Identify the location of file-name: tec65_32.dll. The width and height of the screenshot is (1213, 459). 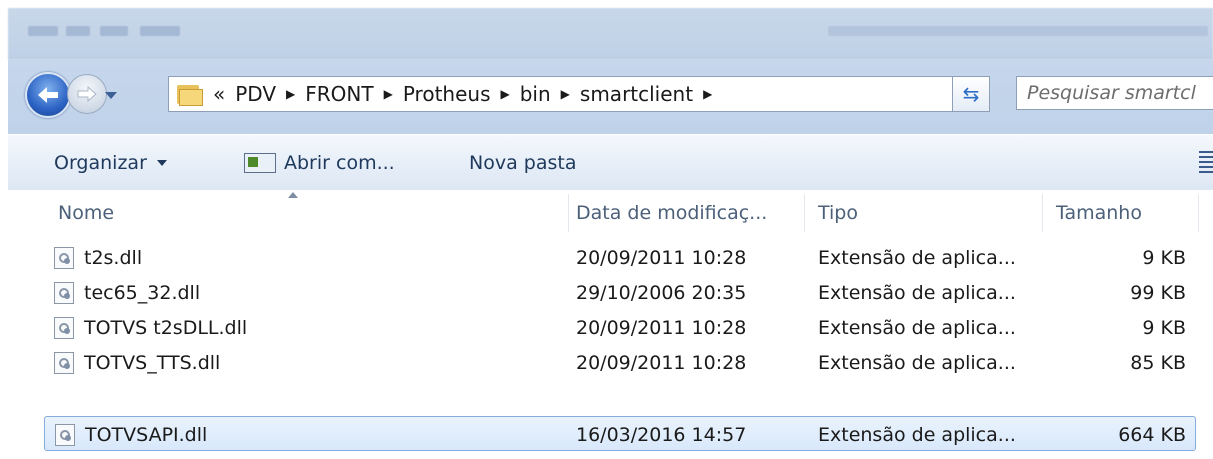
(142, 292).